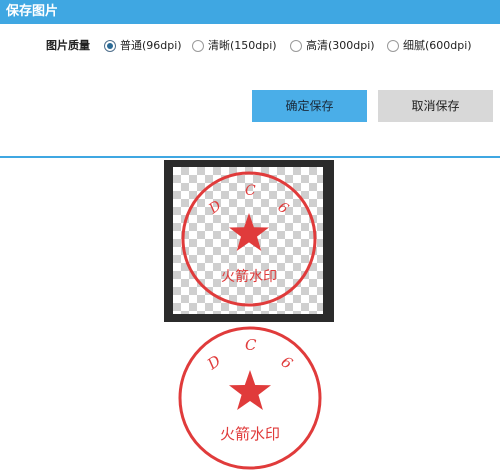 The image size is (500, 474). I want to click on dialog-title: 保存图片, so click(32, 11).